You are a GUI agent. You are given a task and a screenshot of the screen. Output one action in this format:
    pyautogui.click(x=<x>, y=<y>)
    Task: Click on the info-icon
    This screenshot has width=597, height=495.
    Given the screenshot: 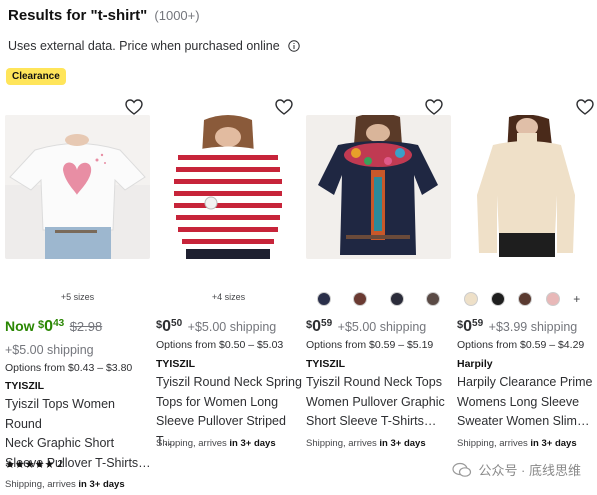 What is the action you would take?
    pyautogui.click(x=293, y=46)
    